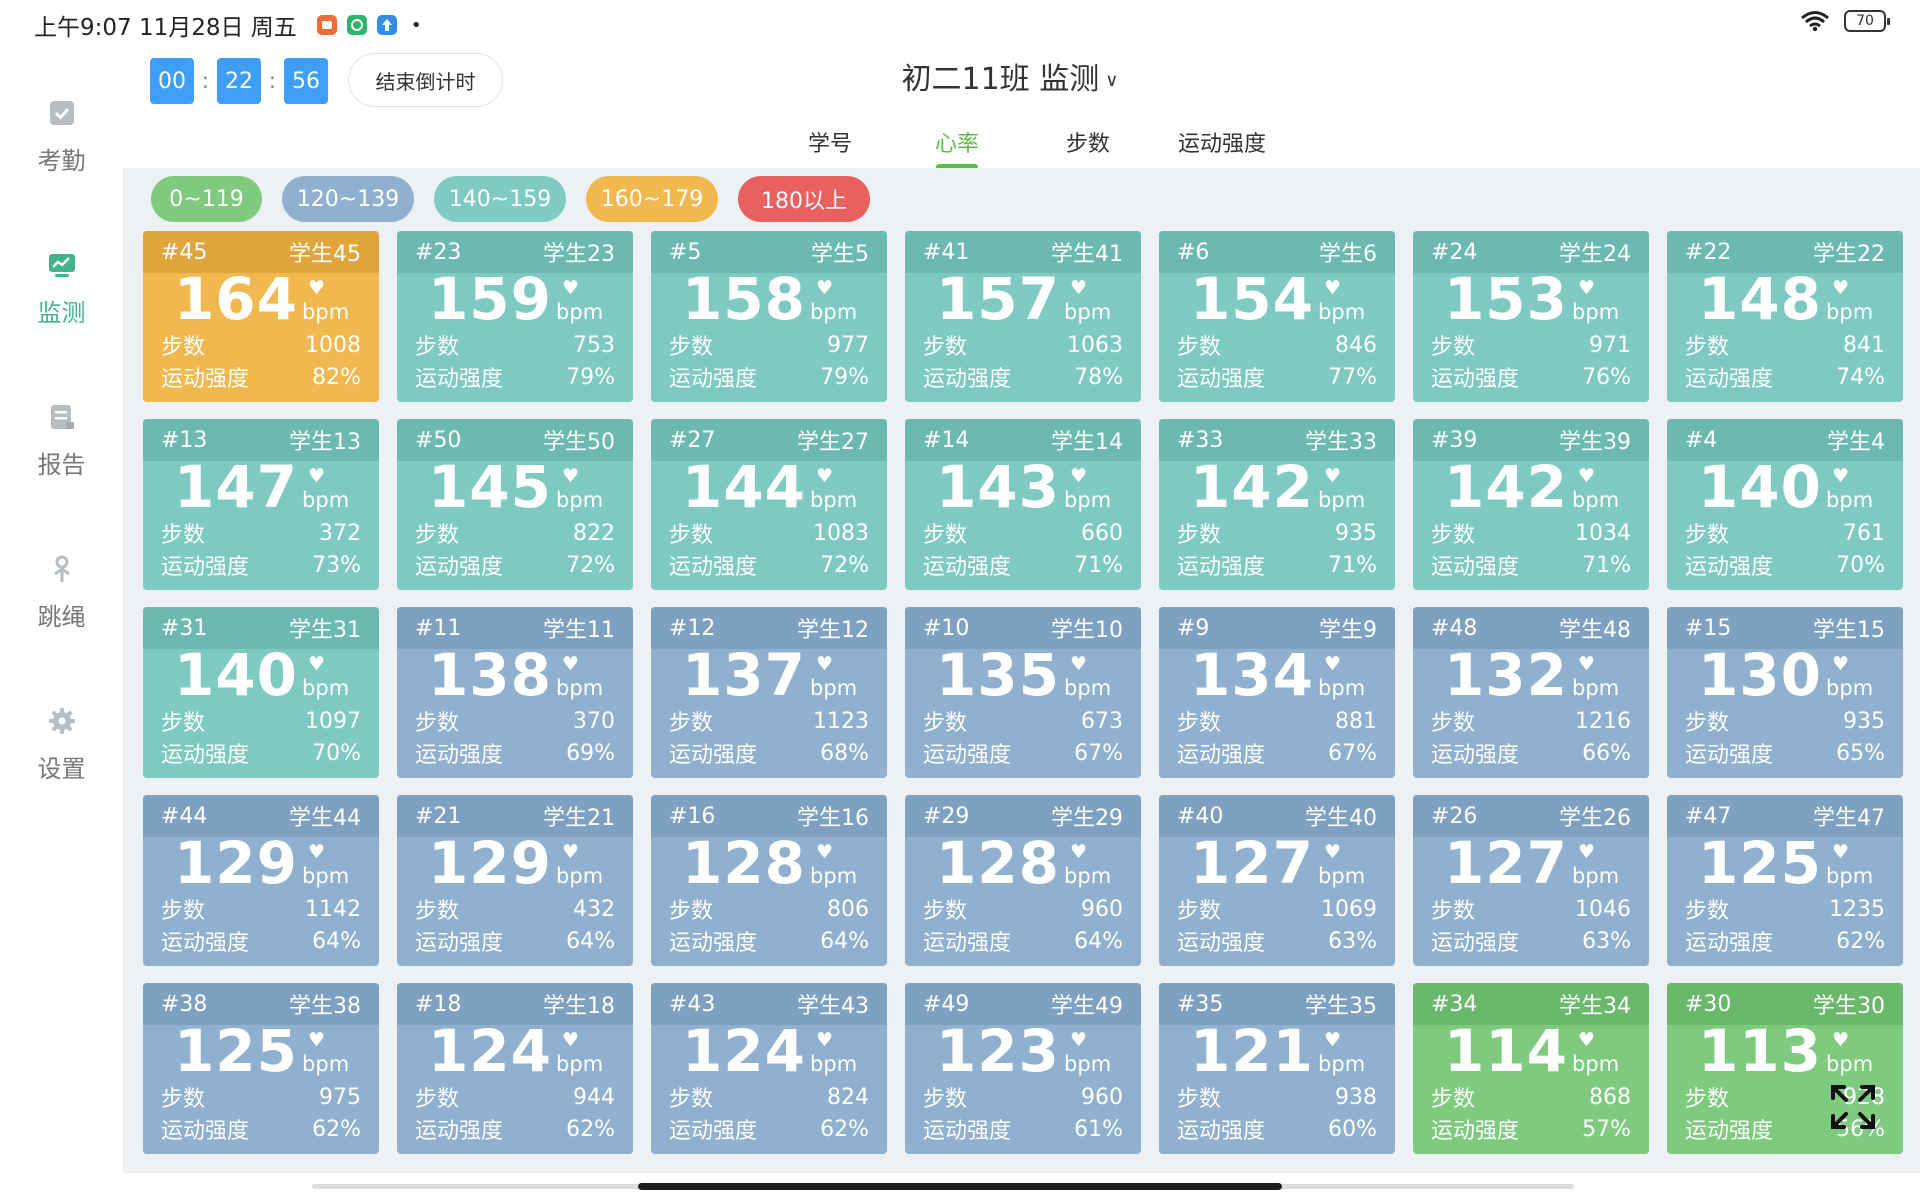 Image resolution: width=1920 pixels, height=1200 pixels. What do you see at coordinates (1531, 504) in the screenshot?
I see `student-card: #39 学生39 142 ♥ bpm 步数 1034 运动强度 71%` at bounding box center [1531, 504].